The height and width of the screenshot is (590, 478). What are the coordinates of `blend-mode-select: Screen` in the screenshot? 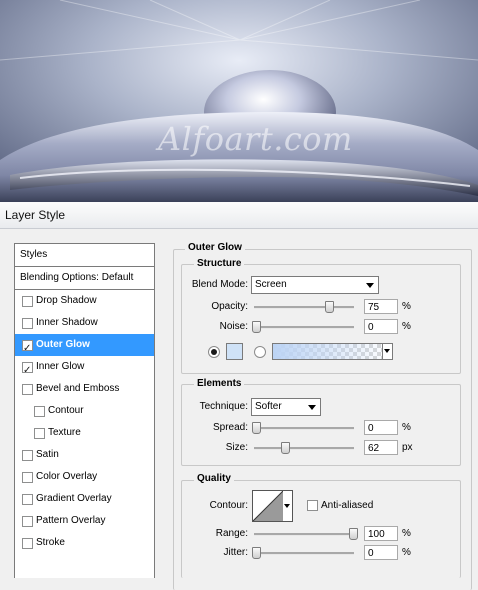 It's located at (315, 285).